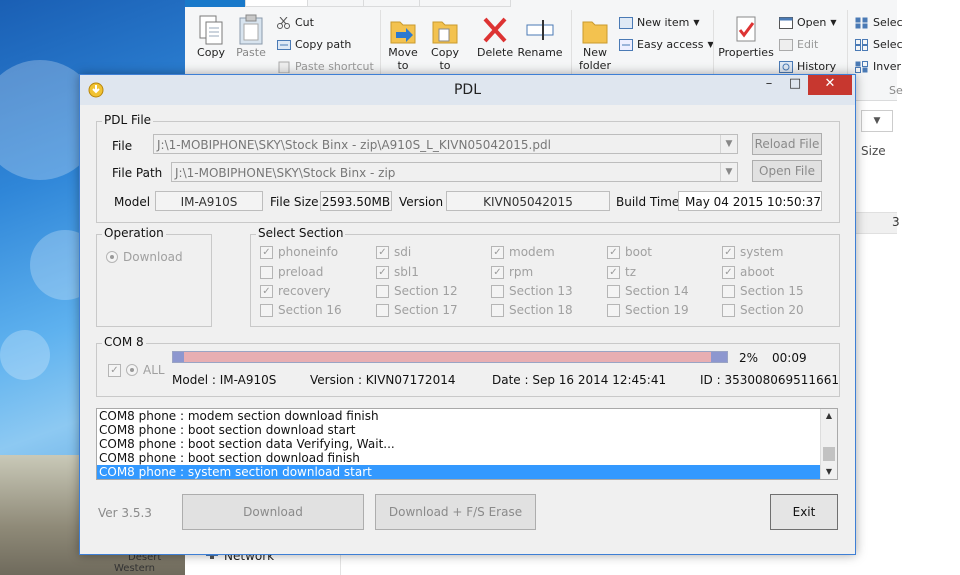 Image resolution: width=960 pixels, height=575 pixels. I want to click on section-checkbox: ✓ recovery, so click(295, 291).